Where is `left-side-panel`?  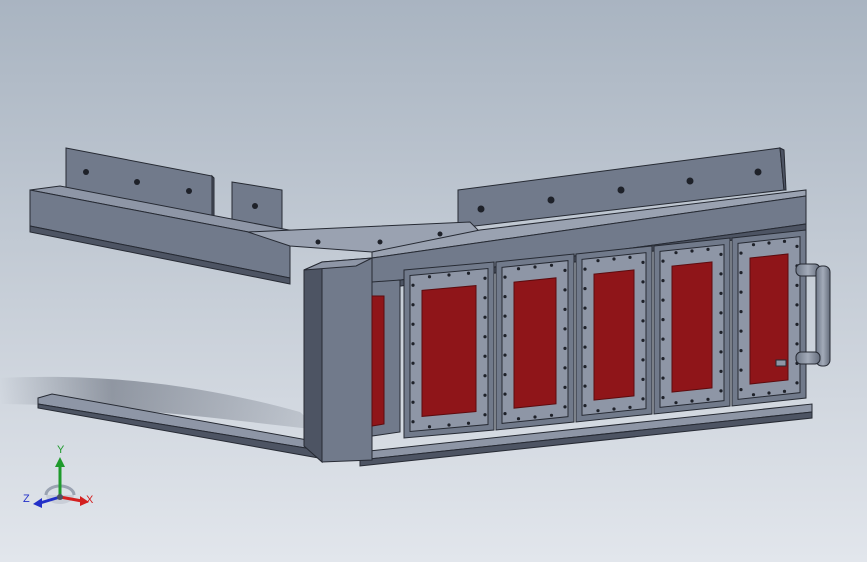
left-side-panel is located at coordinates (386, 358).